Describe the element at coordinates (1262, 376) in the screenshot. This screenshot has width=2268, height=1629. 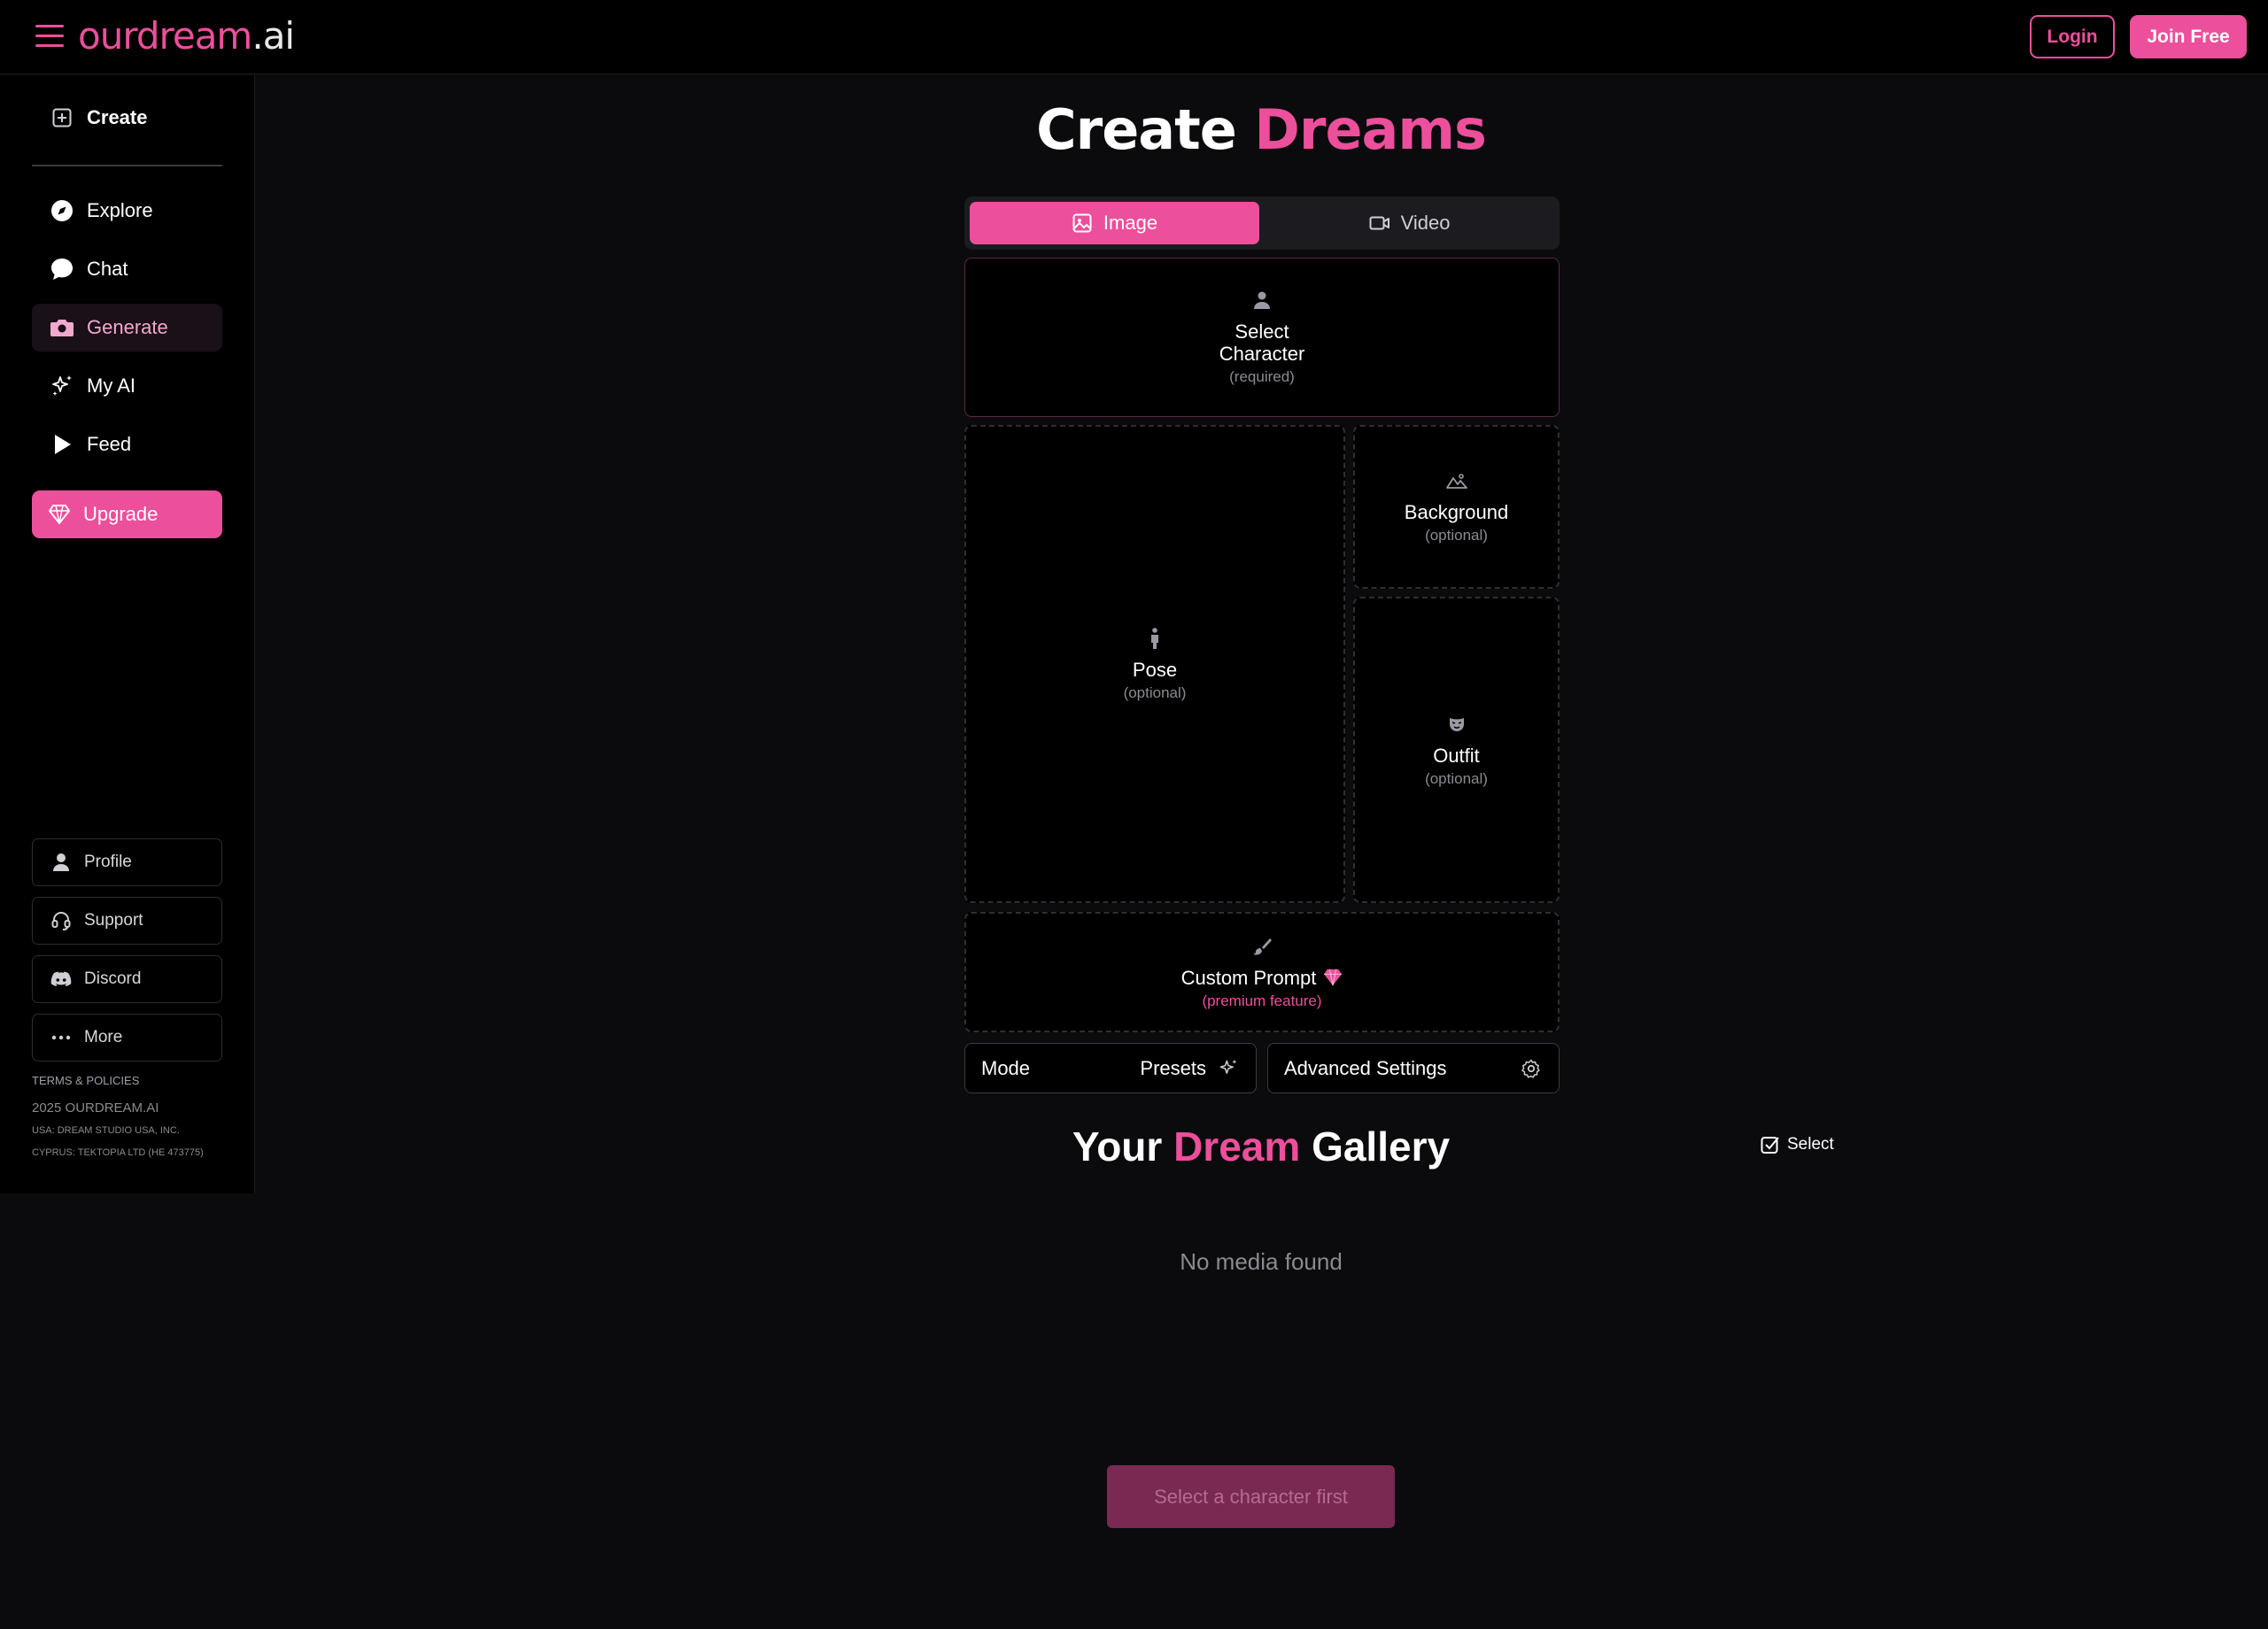
I see `character-required-text: (required)` at that location.